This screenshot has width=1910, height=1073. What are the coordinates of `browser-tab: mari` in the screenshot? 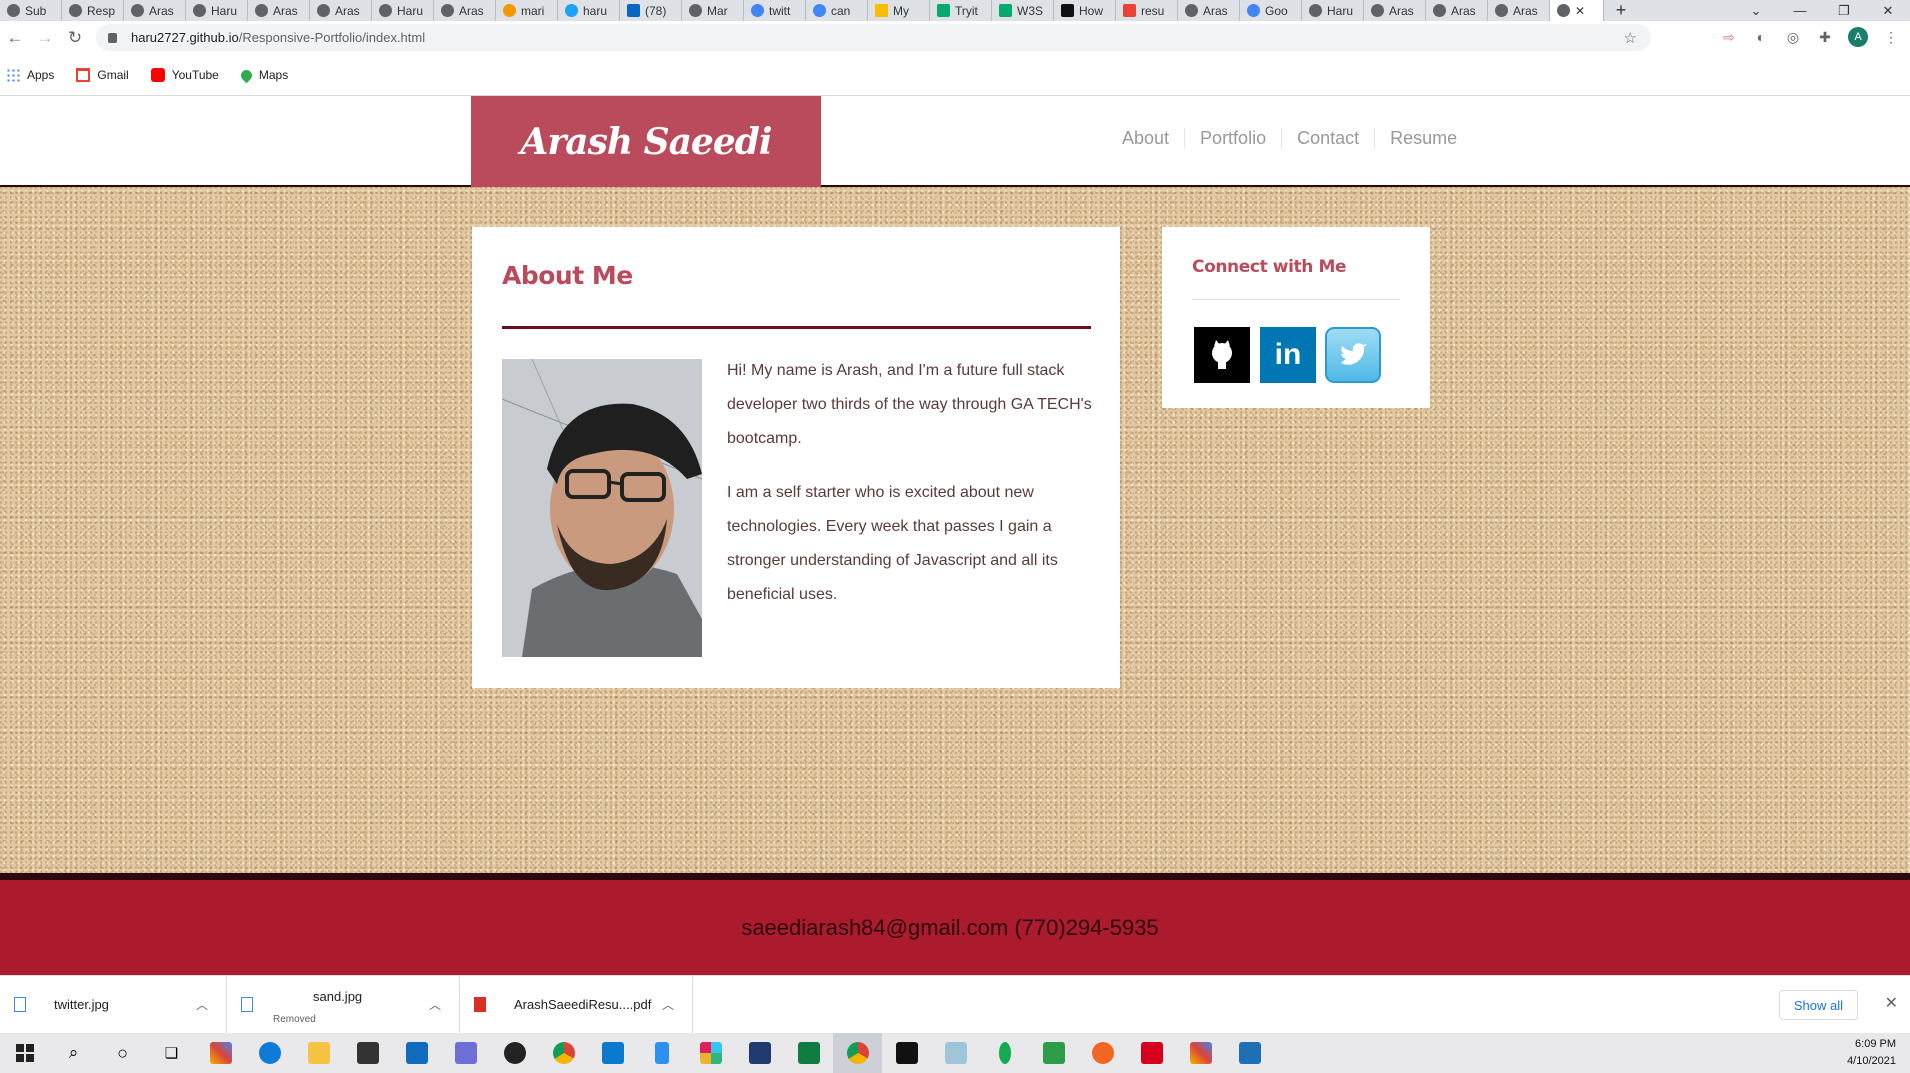 It's located at (527, 10).